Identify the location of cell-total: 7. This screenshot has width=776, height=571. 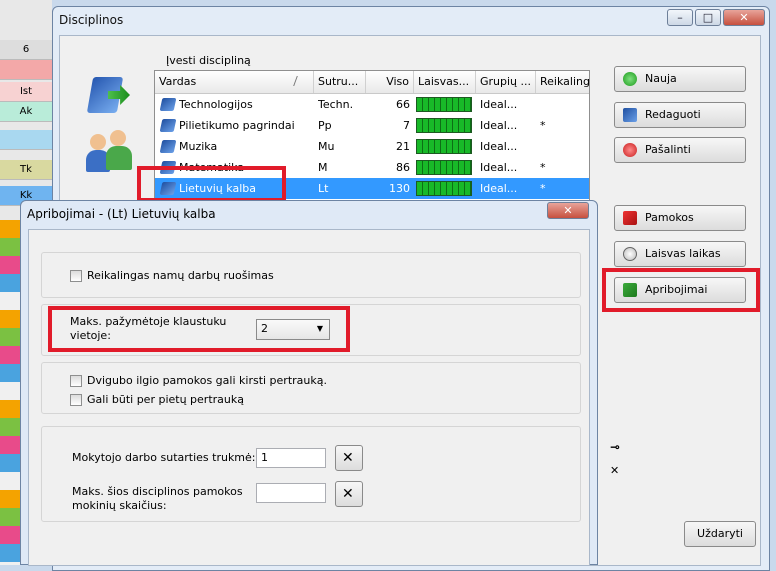
(406, 125).